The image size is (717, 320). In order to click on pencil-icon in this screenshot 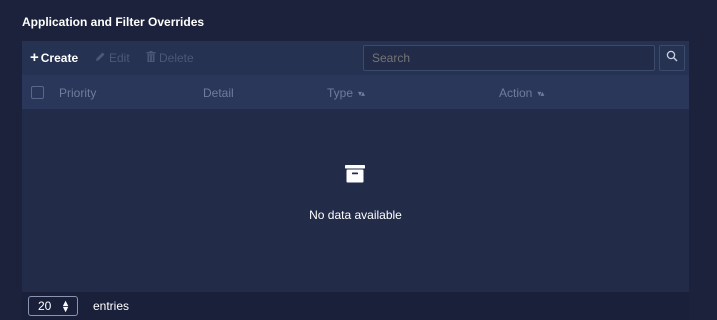, I will do `click(100, 58)`.